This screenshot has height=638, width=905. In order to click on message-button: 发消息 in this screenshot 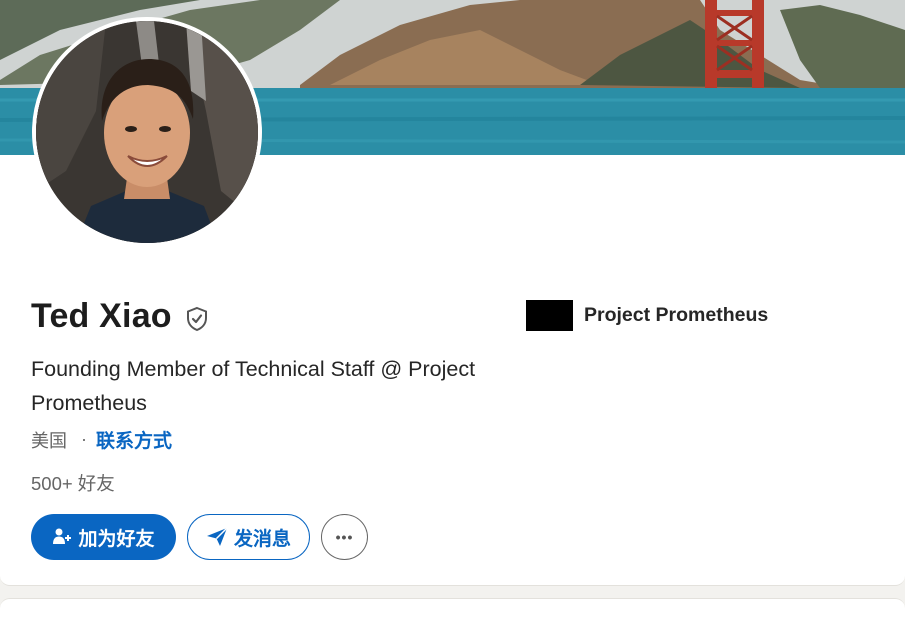, I will do `click(248, 537)`.